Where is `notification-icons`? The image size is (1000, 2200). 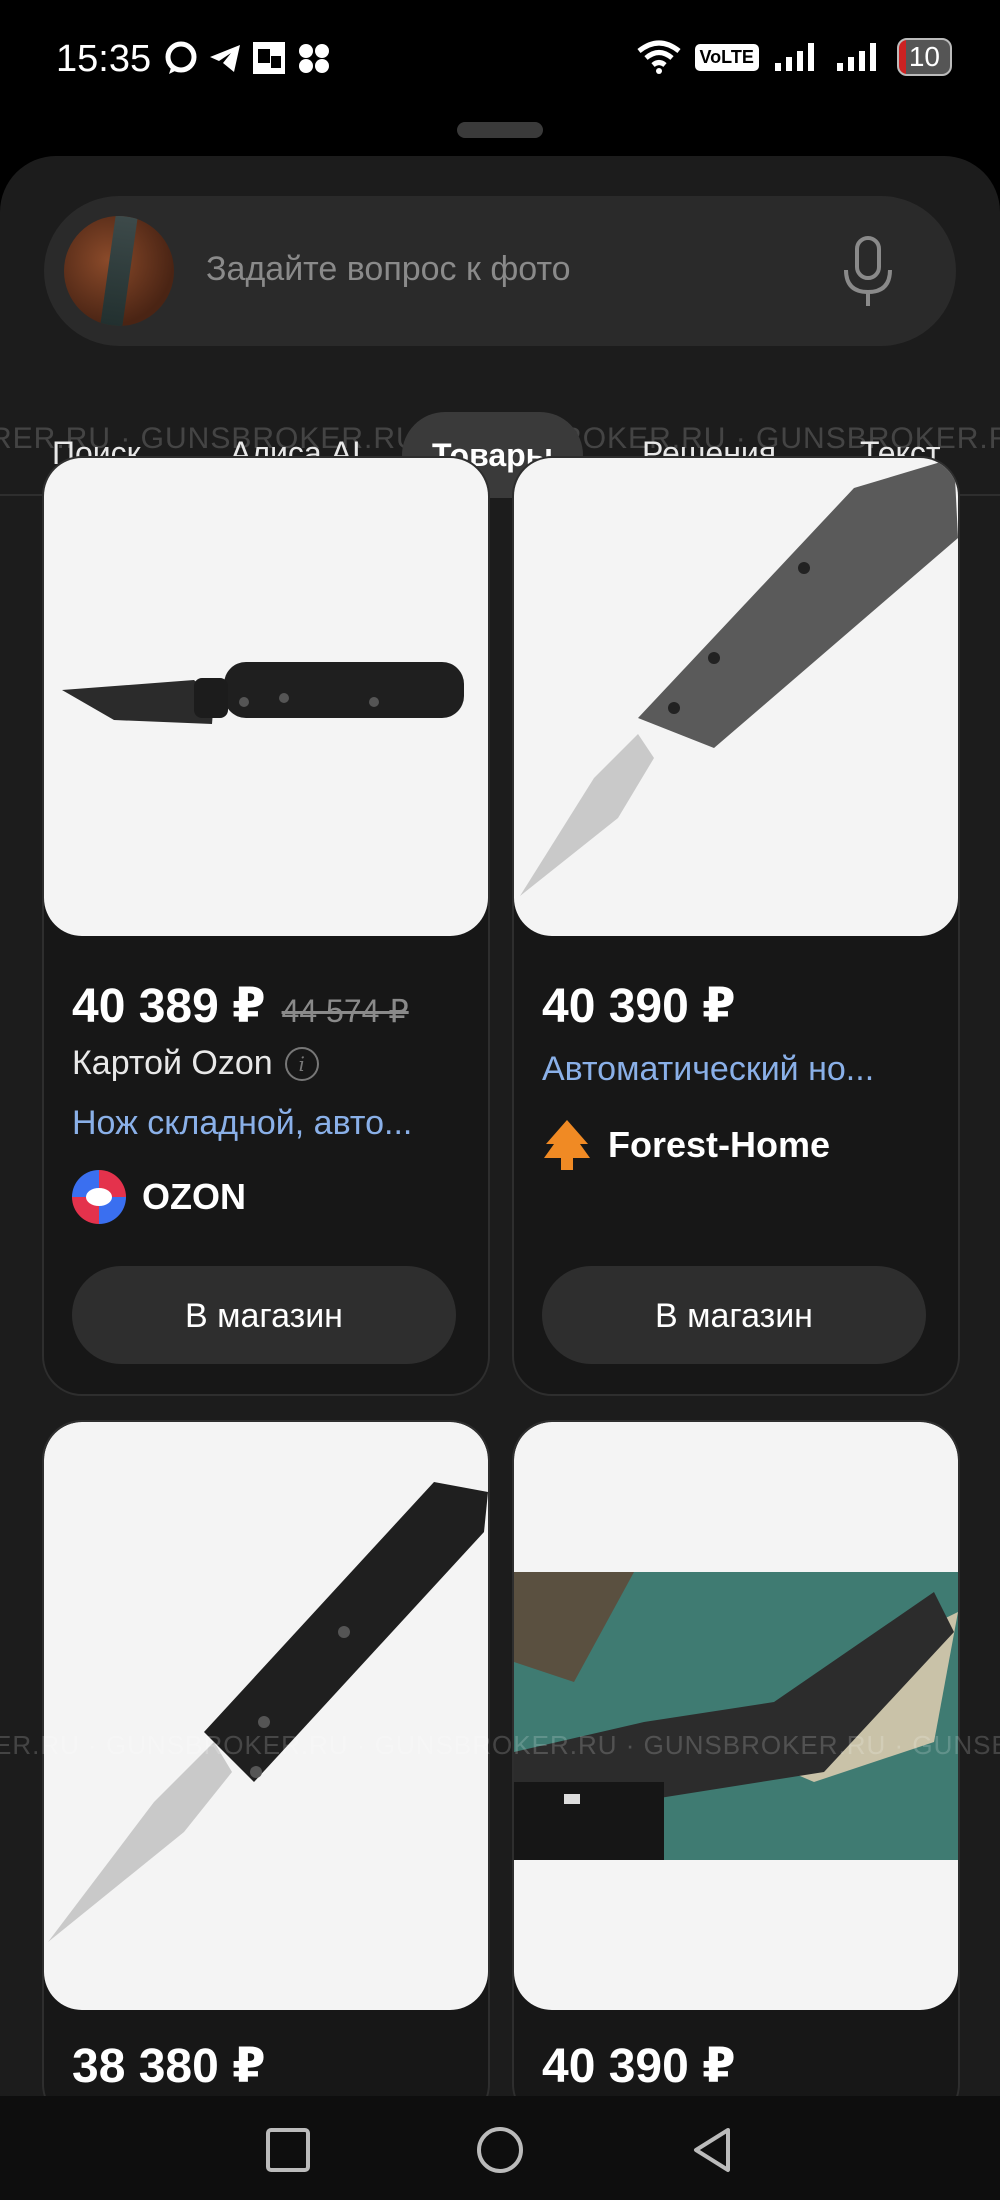 notification-icons is located at coordinates (248, 58).